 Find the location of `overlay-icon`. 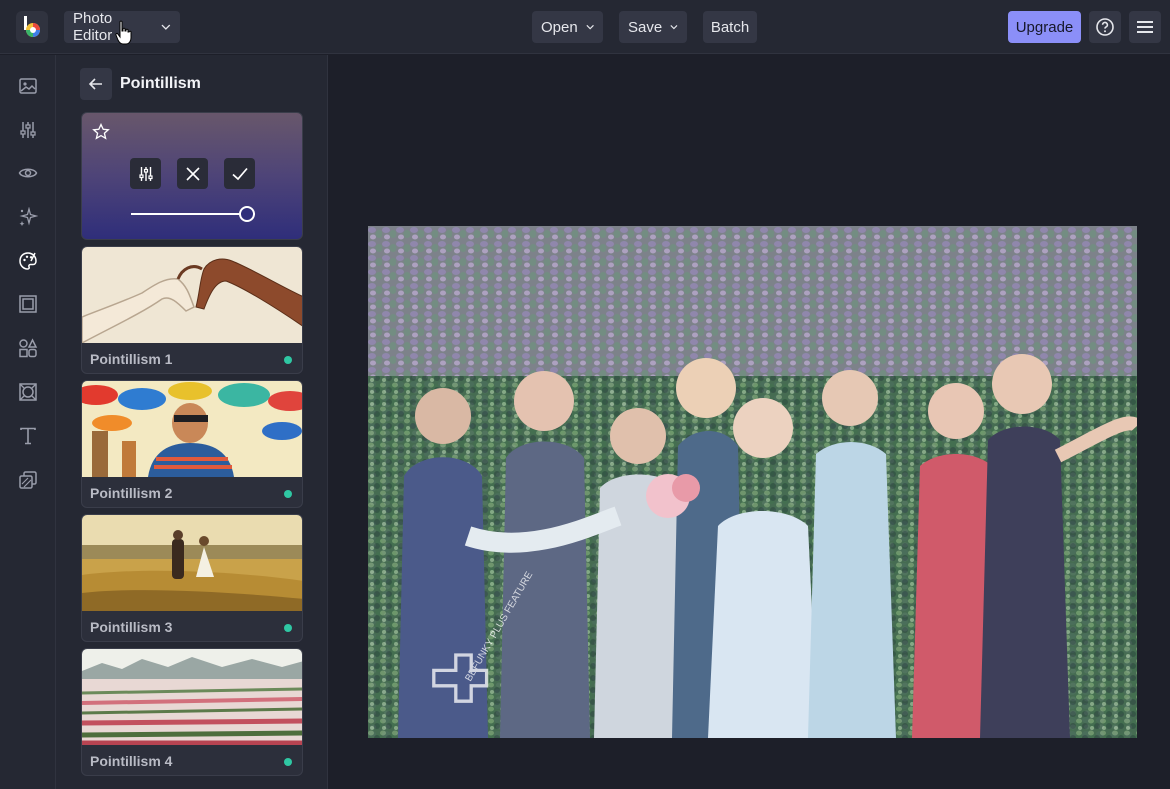

overlay-icon is located at coordinates (28, 392).